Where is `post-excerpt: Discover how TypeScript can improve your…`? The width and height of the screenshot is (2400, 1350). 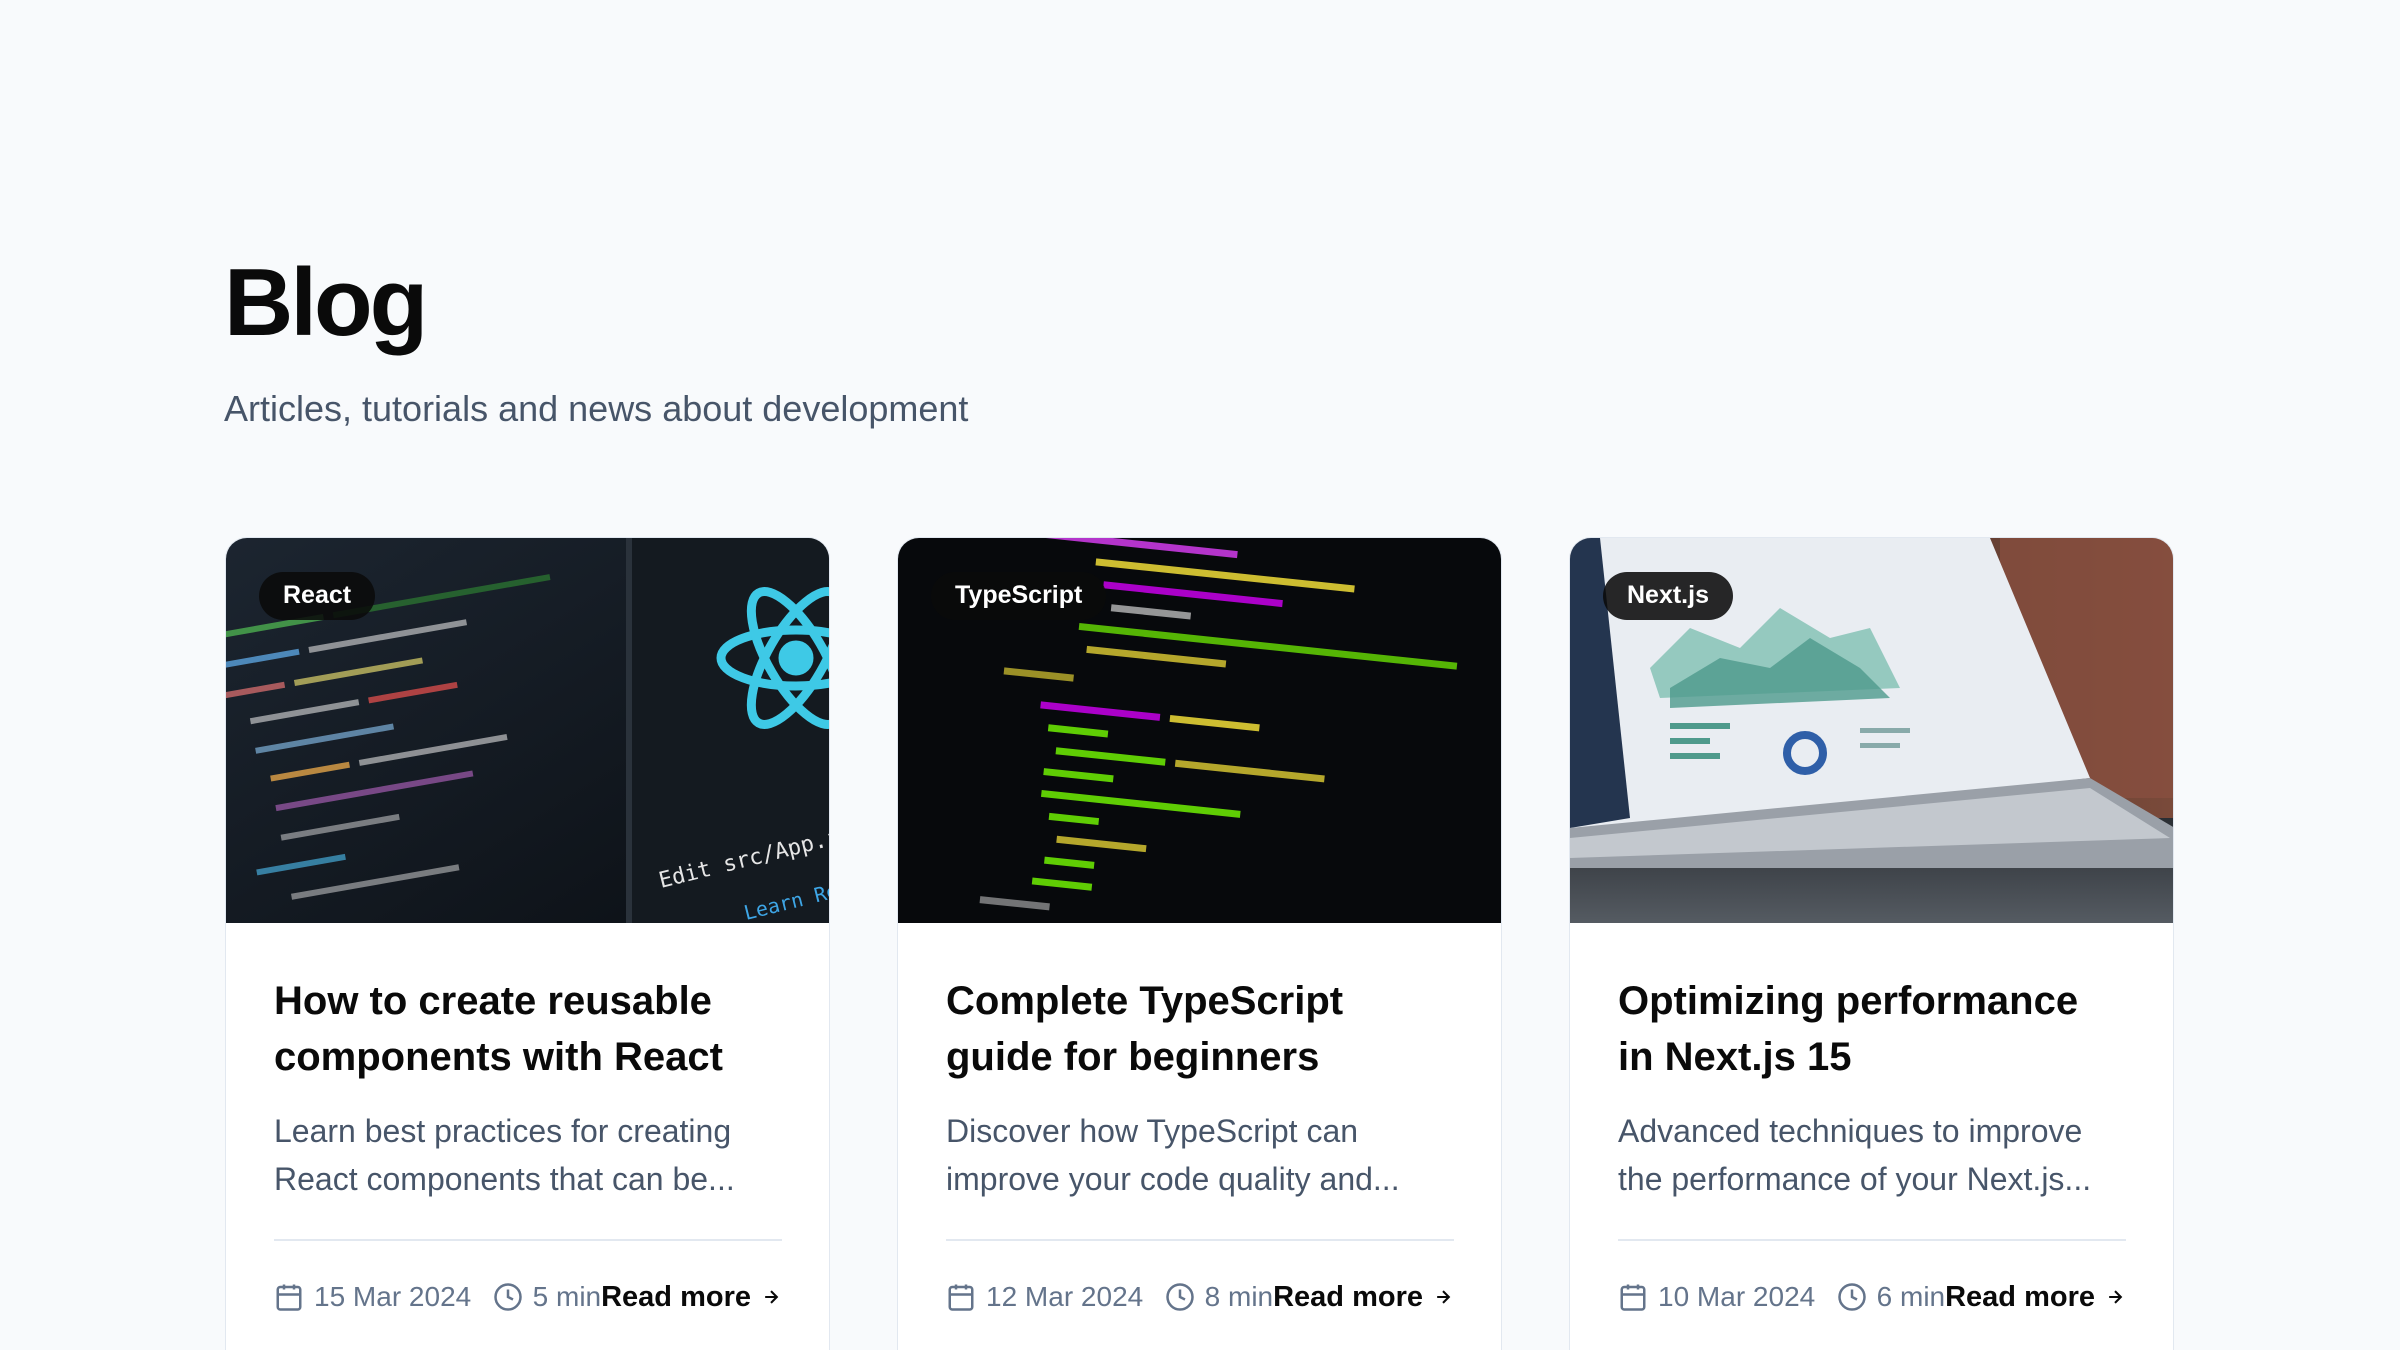
post-excerpt: Discover how TypeScript can improve your… is located at coordinates (1173, 1155).